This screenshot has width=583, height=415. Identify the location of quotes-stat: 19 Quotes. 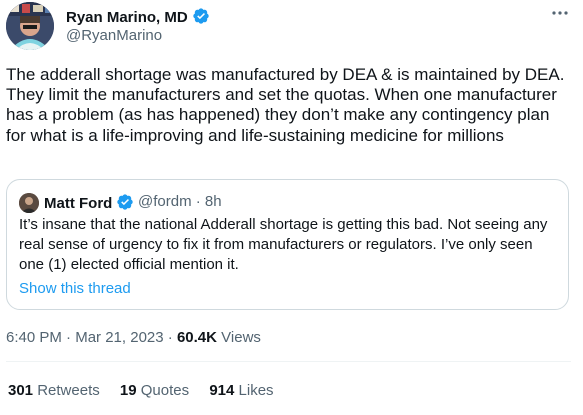
(154, 390).